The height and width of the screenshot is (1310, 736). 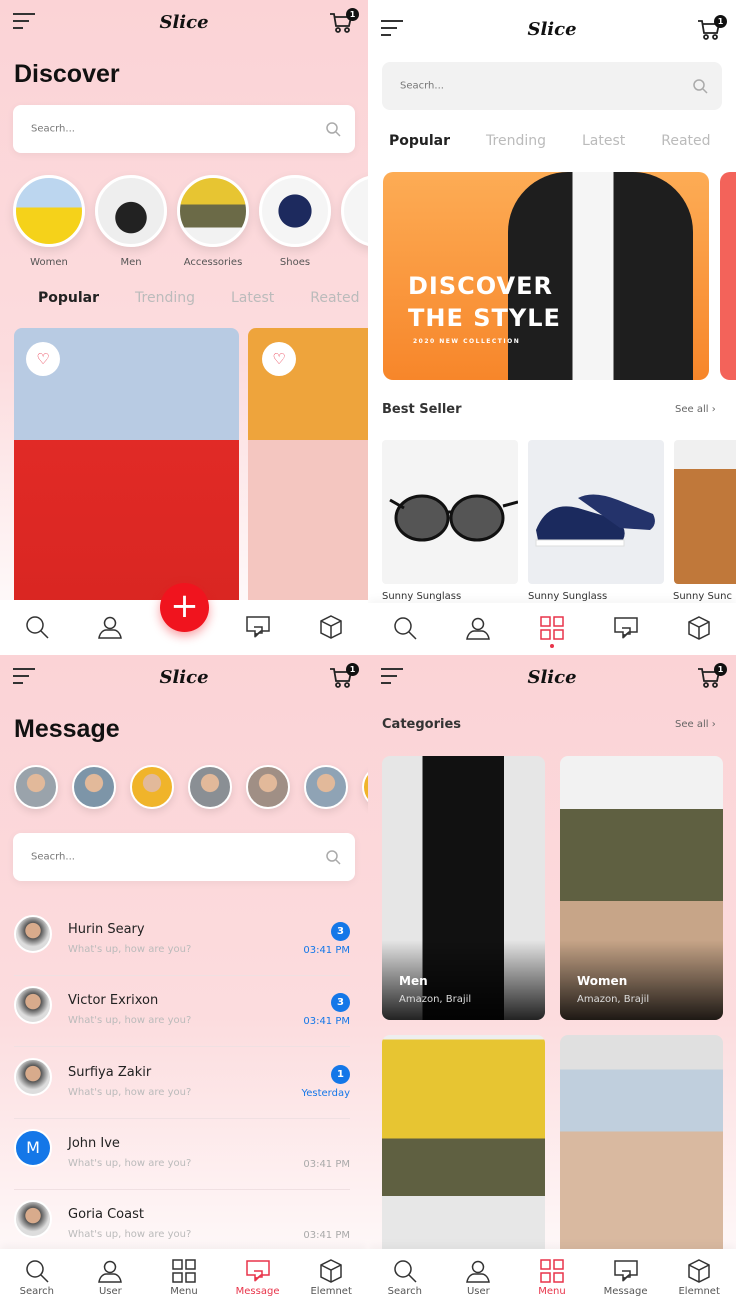 What do you see at coordinates (478, 1291) in the screenshot?
I see `nav-label: User` at bounding box center [478, 1291].